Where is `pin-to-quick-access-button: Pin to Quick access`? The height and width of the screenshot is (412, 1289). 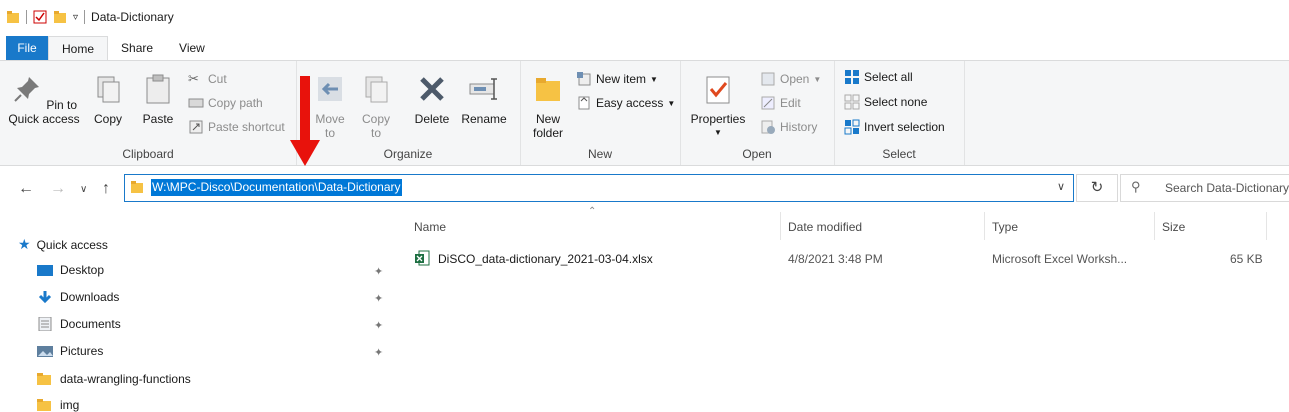 pin-to-quick-access-button: Pin to Quick access is located at coordinates (44, 99).